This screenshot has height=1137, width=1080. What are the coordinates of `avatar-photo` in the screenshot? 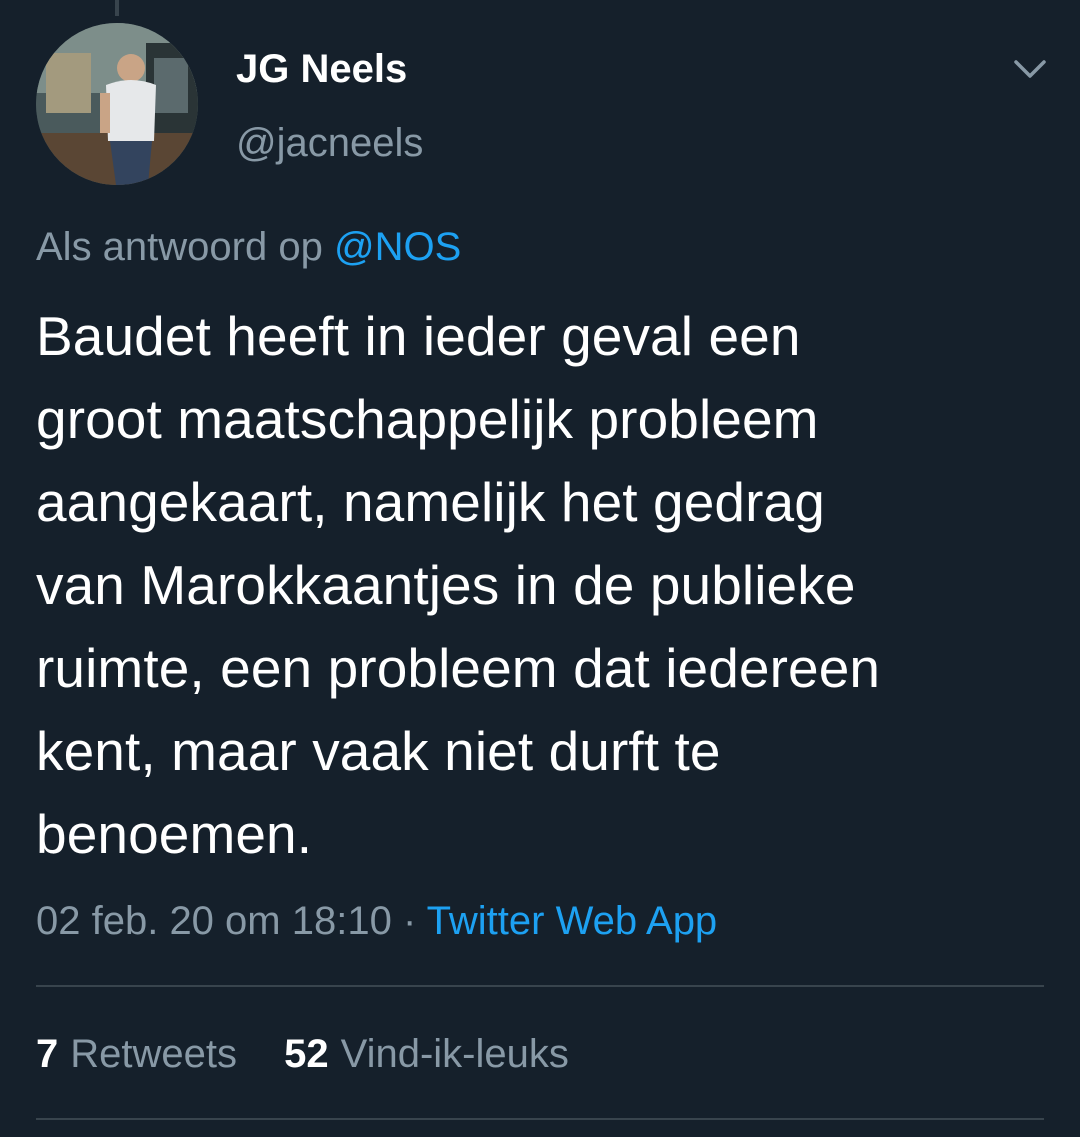 It's located at (117, 104).